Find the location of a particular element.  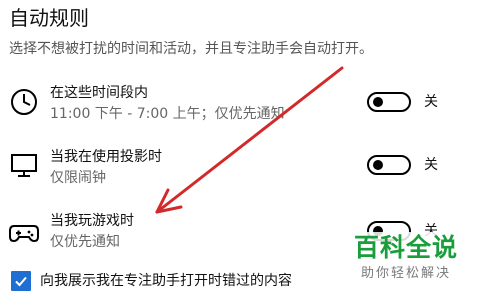

checkmark-icon is located at coordinates (21, 281).